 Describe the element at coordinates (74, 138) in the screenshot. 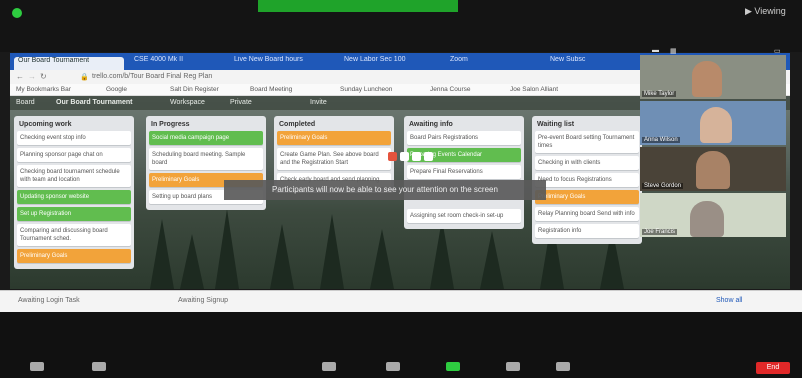

I see `board-card: Checking event stop info` at that location.